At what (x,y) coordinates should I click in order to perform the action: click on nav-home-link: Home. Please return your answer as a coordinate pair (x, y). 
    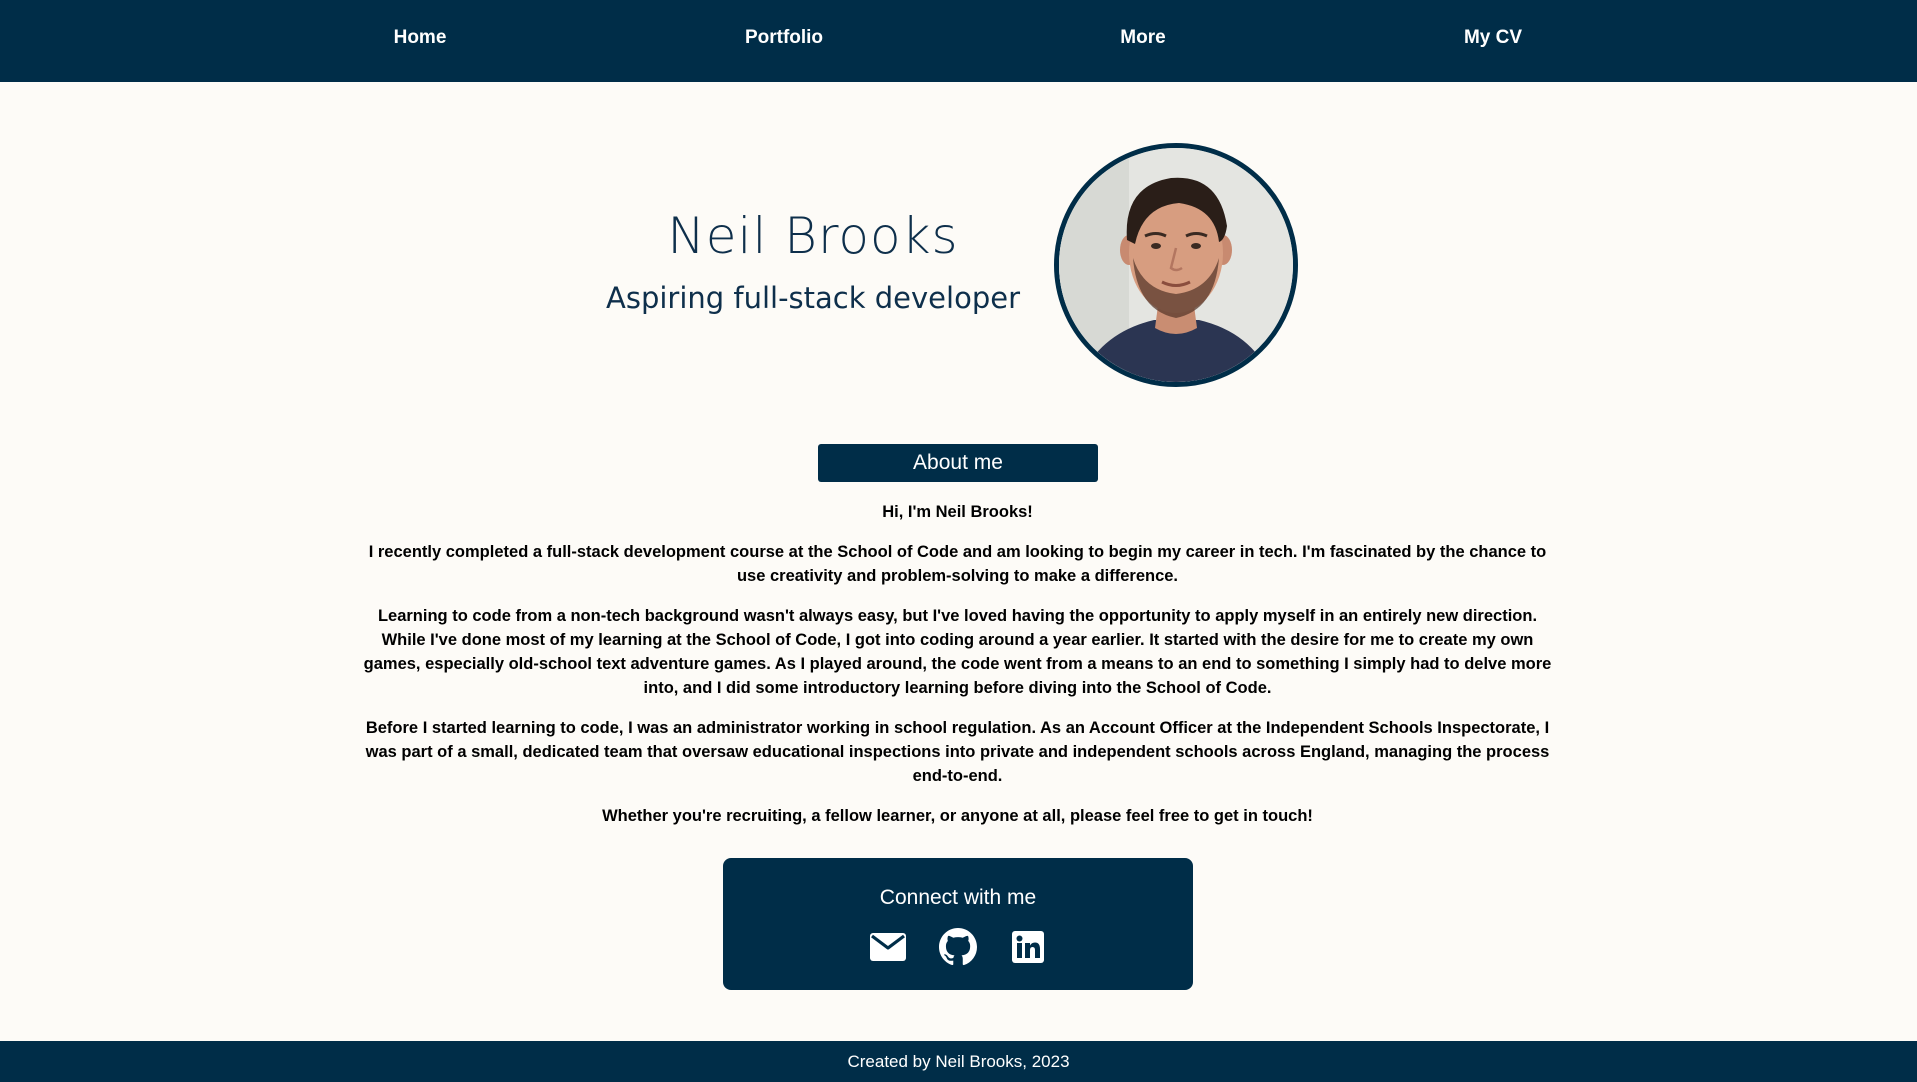
    Looking at the image, I should click on (420, 38).